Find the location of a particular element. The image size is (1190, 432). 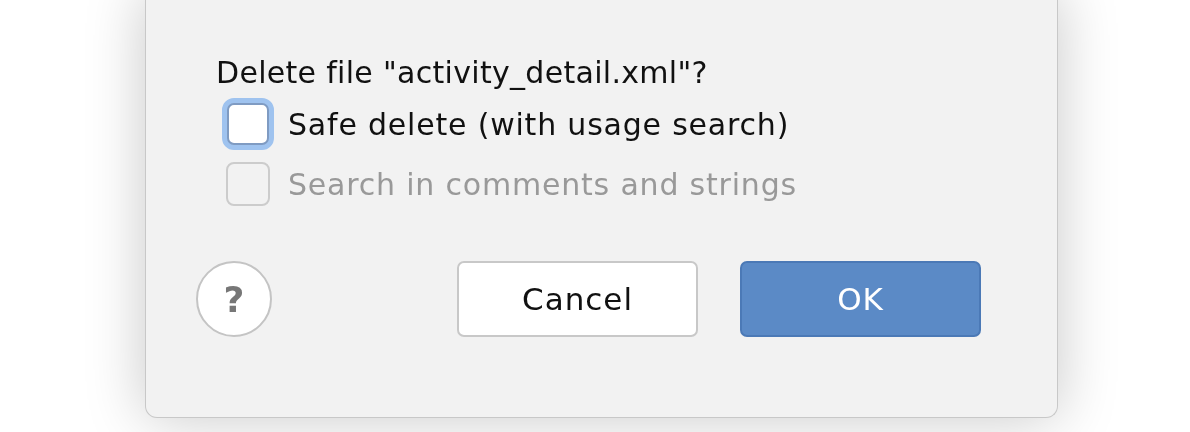

help-button: ? is located at coordinates (234, 299).